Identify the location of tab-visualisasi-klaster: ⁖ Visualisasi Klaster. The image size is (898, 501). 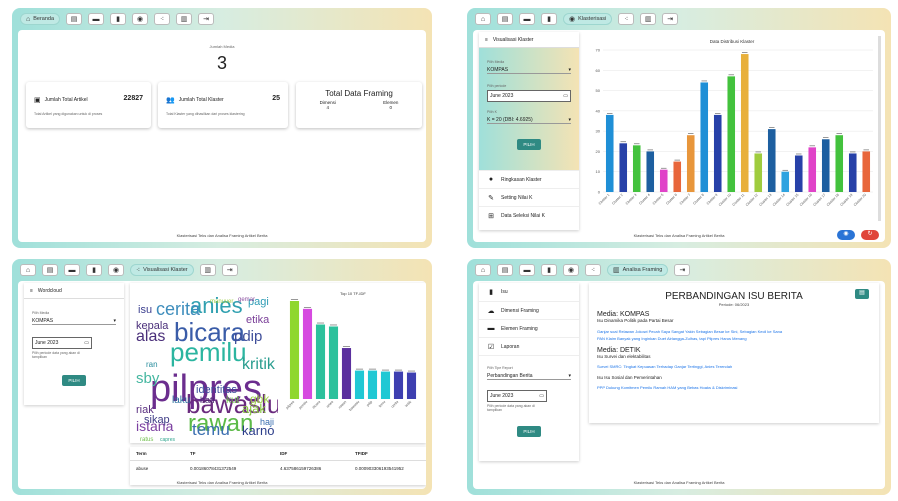
(162, 270).